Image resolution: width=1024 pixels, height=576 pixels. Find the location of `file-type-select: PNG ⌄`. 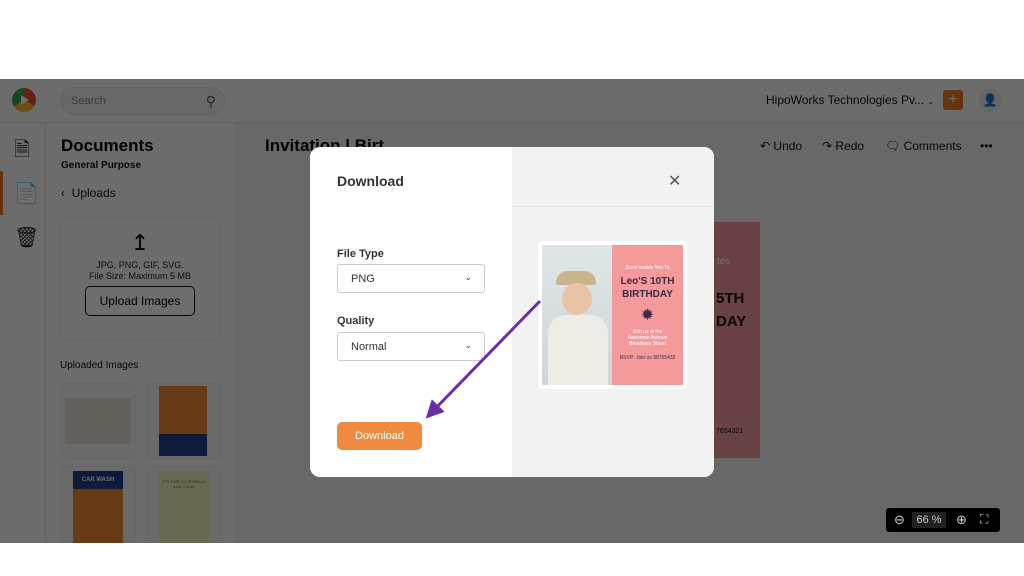

file-type-select: PNG ⌄ is located at coordinates (411, 278).